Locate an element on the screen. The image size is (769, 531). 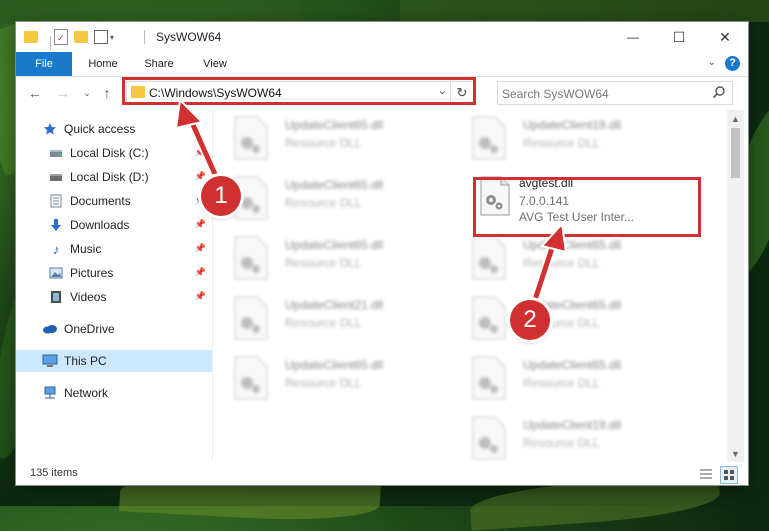
details-view-icon is located at coordinates (706, 474).